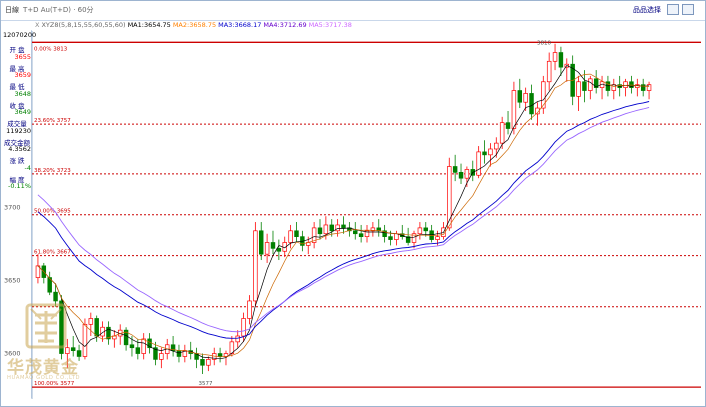 Image resolution: width=706 pixels, height=407 pixels. I want to click on fib-level-label: 0.00% 3813, so click(51, 49).